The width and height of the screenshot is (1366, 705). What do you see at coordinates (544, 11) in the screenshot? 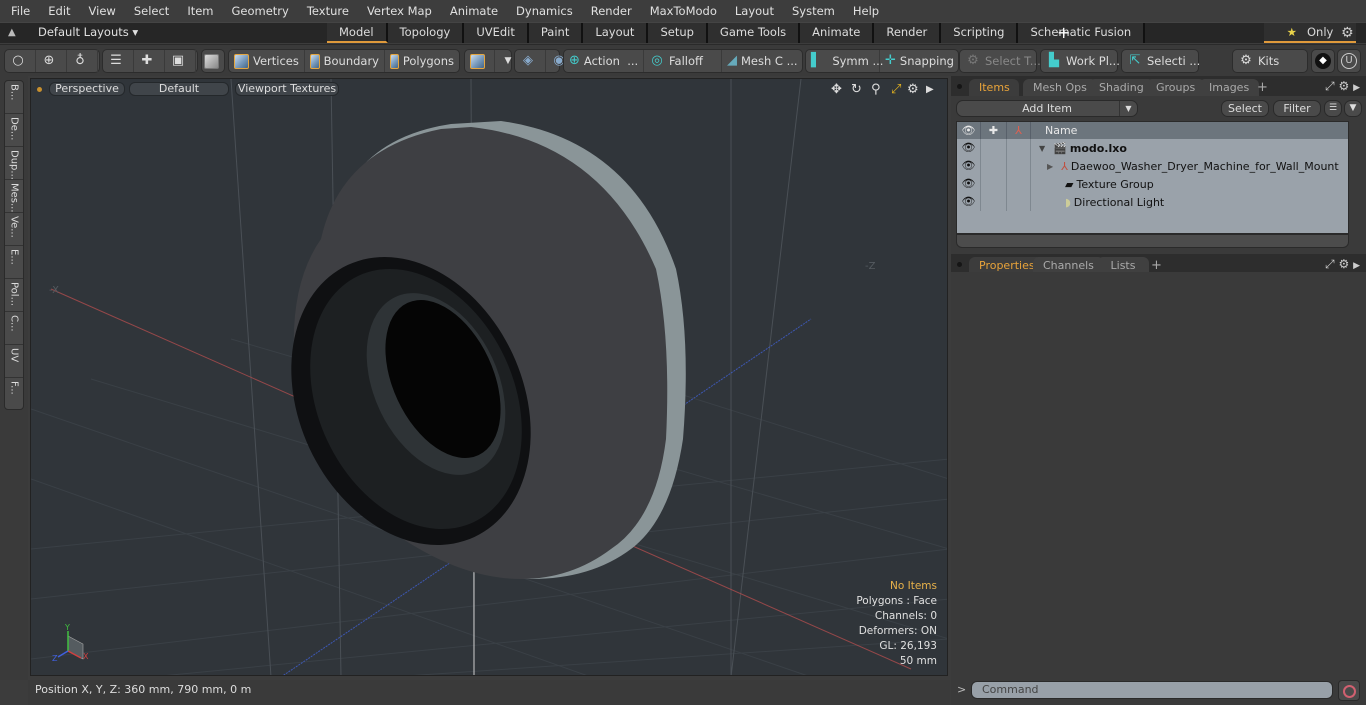
I see `menu-dynamics: Dynamics` at bounding box center [544, 11].